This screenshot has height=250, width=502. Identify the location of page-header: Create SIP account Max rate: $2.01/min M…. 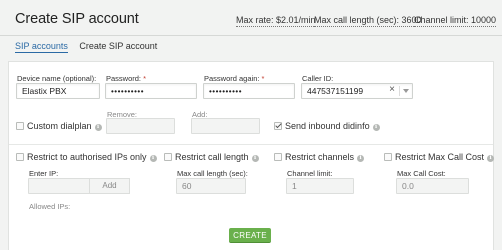
(251, 18).